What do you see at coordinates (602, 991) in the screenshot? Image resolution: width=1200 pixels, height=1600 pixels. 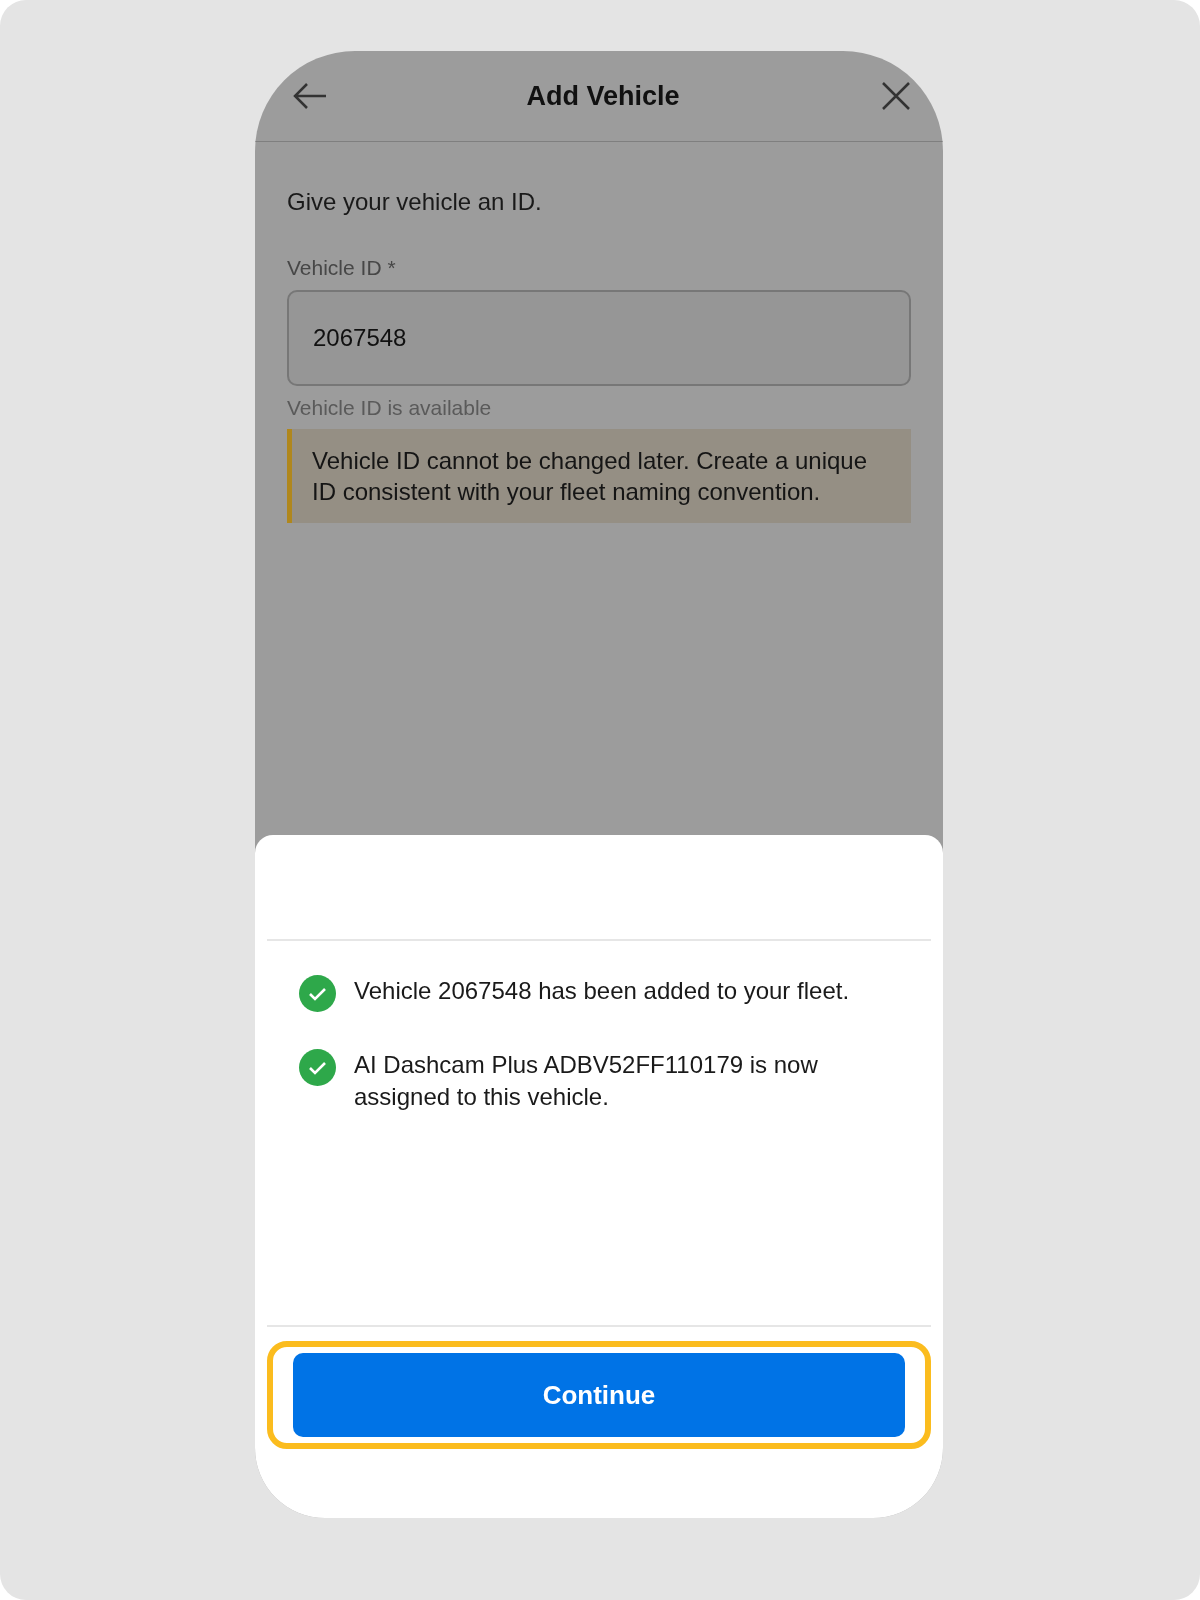 I see `success-message: Vehicle 2067548 has been added to your fleet.` at bounding box center [602, 991].